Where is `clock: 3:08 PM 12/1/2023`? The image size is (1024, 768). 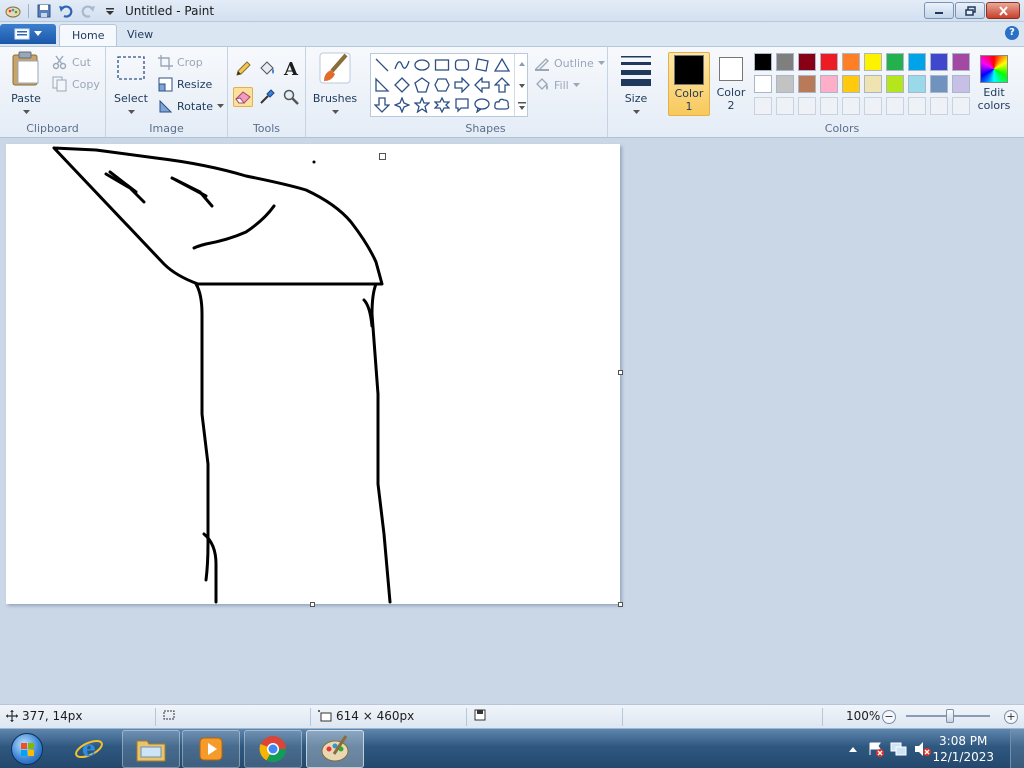 clock: 3:08 PM 12/1/2023 is located at coordinates (963, 749).